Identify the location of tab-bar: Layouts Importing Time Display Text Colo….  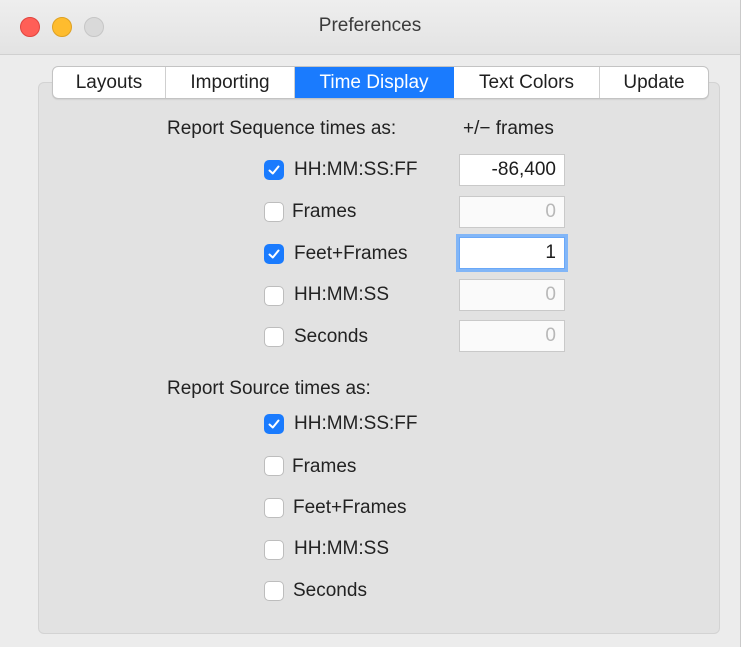
(380, 82).